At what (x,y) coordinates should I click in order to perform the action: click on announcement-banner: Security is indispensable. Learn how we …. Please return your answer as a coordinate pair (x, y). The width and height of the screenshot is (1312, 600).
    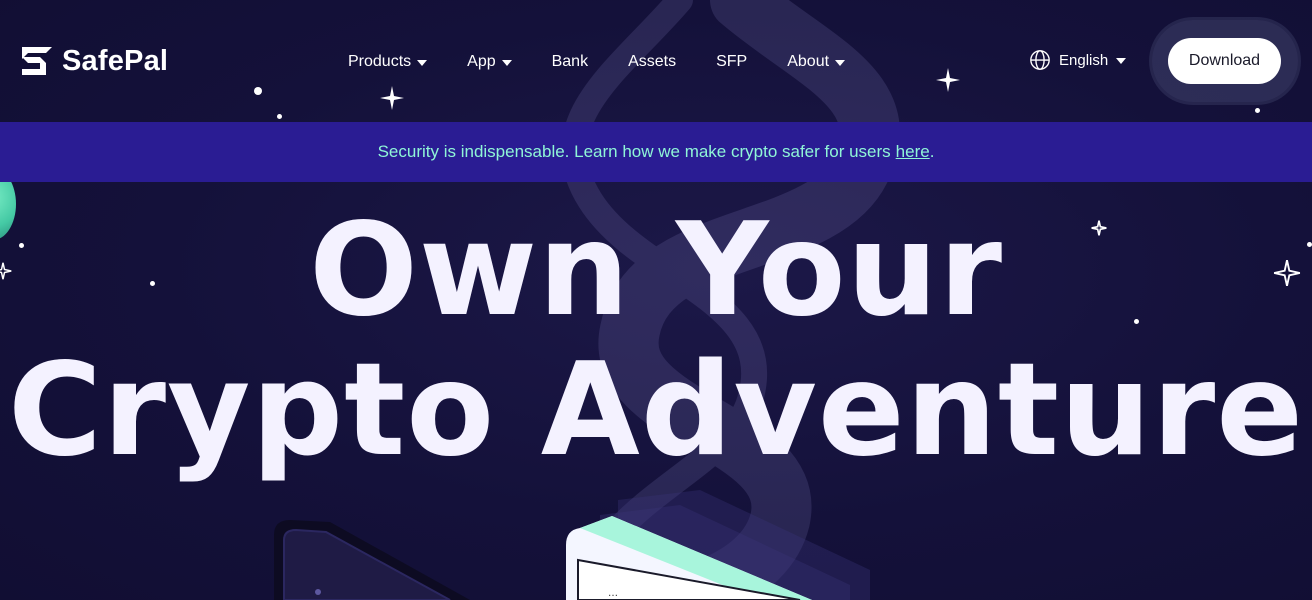
    Looking at the image, I should click on (656, 152).